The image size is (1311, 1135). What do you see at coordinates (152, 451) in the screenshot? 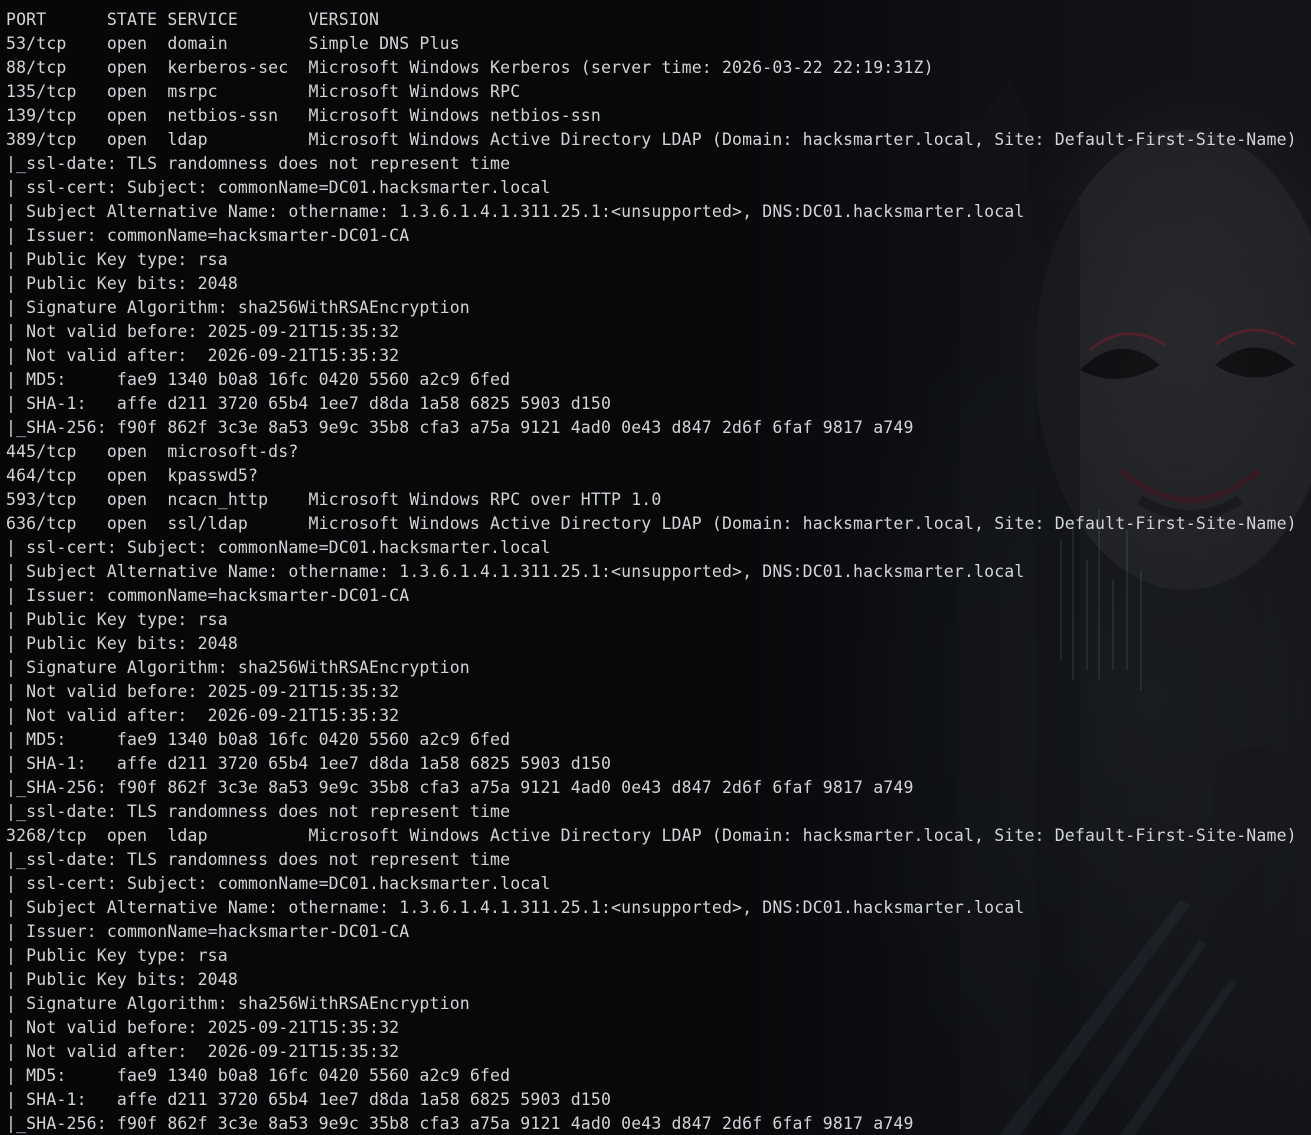
I see `terminal-line: 445/tcp open microsoft-ds?` at bounding box center [152, 451].